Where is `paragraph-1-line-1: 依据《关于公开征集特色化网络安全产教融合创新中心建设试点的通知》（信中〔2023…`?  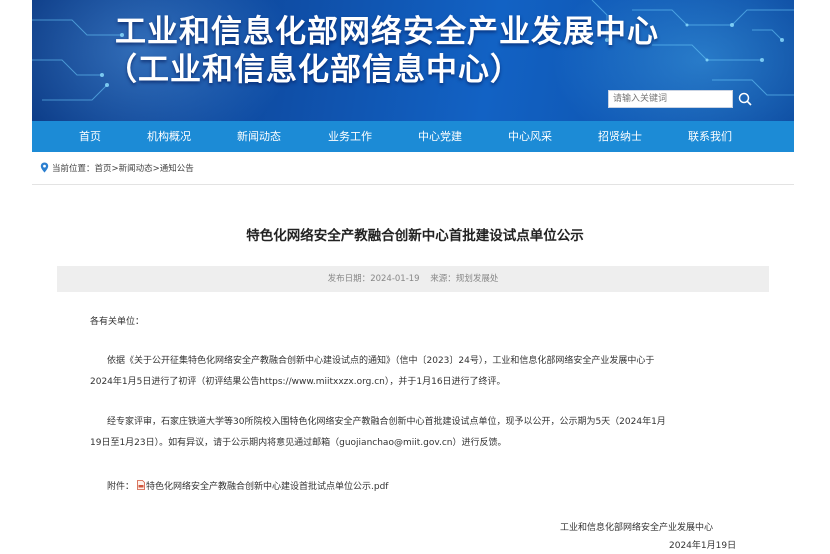
paragraph-1-line-1: 依据《关于公开征集特色化网络安全产教融合创新中心建设试点的通知》（信中〔2023… is located at coordinates (381, 361).